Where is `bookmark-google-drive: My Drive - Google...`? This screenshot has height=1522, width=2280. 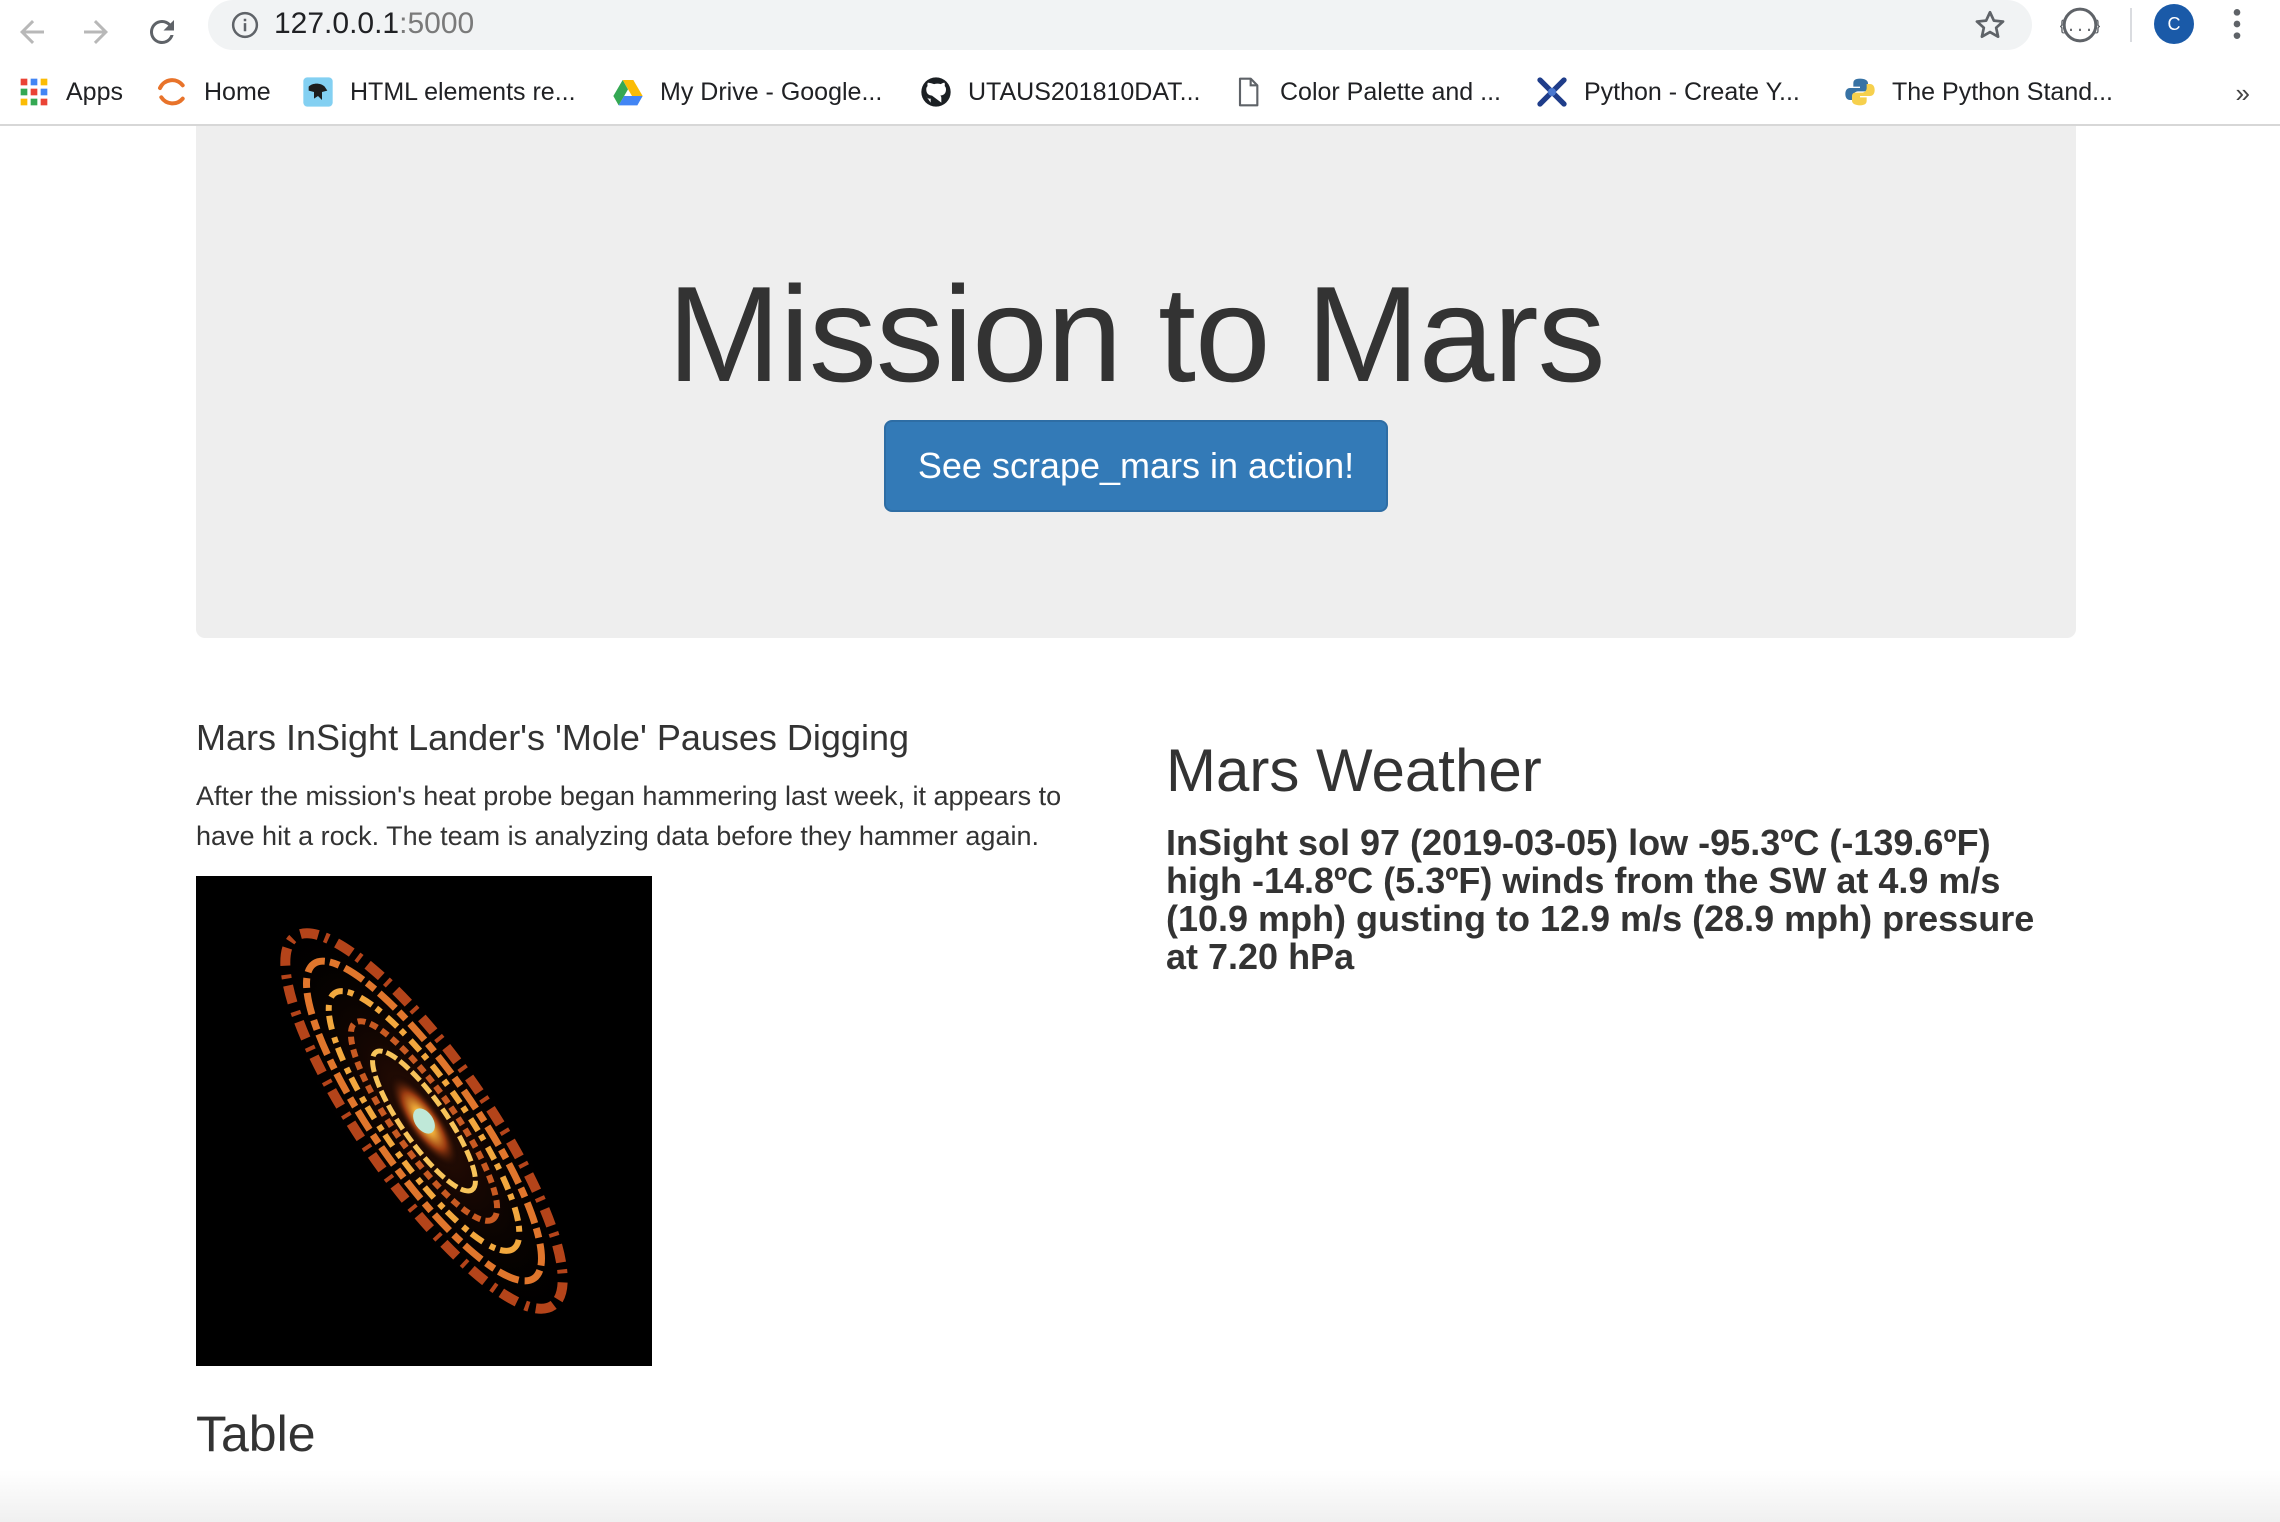
bookmark-google-drive: My Drive - Google... is located at coordinates (747, 92).